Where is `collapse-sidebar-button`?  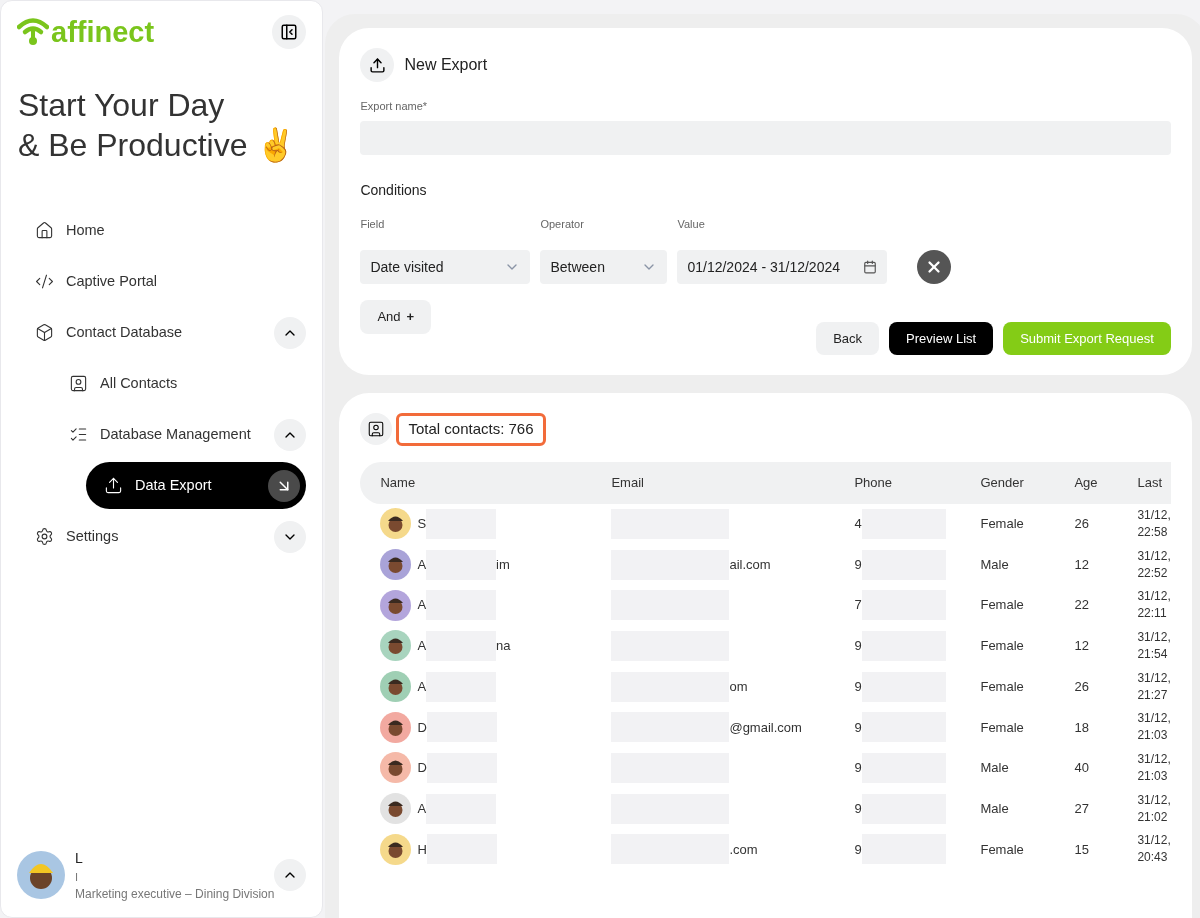 collapse-sidebar-button is located at coordinates (289, 32).